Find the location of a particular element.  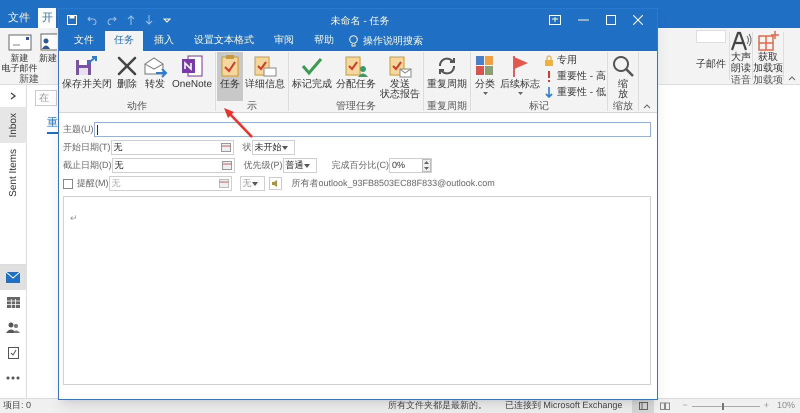

ribbon-button: 子邮件 is located at coordinates (712, 64).